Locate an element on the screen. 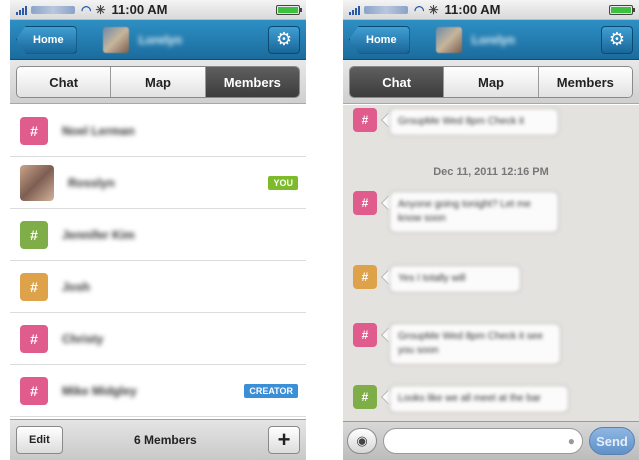  message-input-wrap: ● is located at coordinates (483, 441).